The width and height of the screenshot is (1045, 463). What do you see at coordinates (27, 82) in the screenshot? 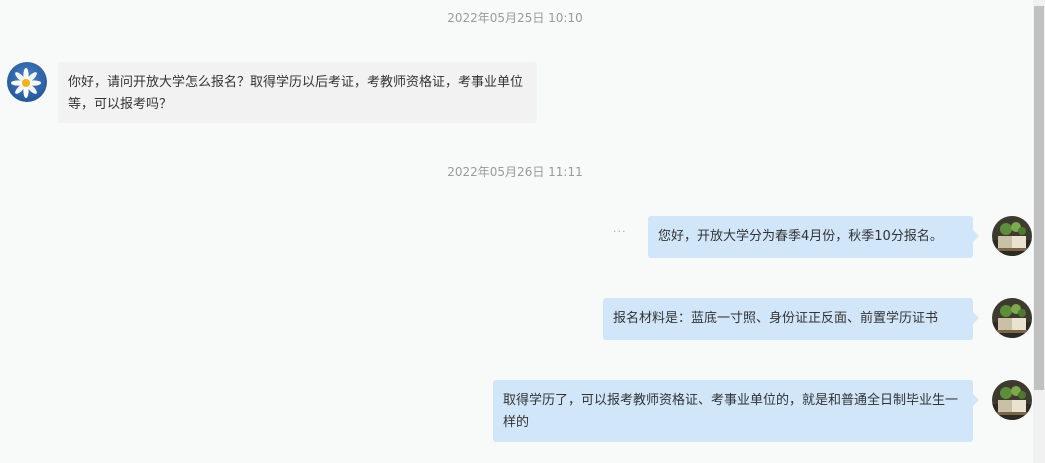
I see `daisy-avatar-icon` at bounding box center [27, 82].